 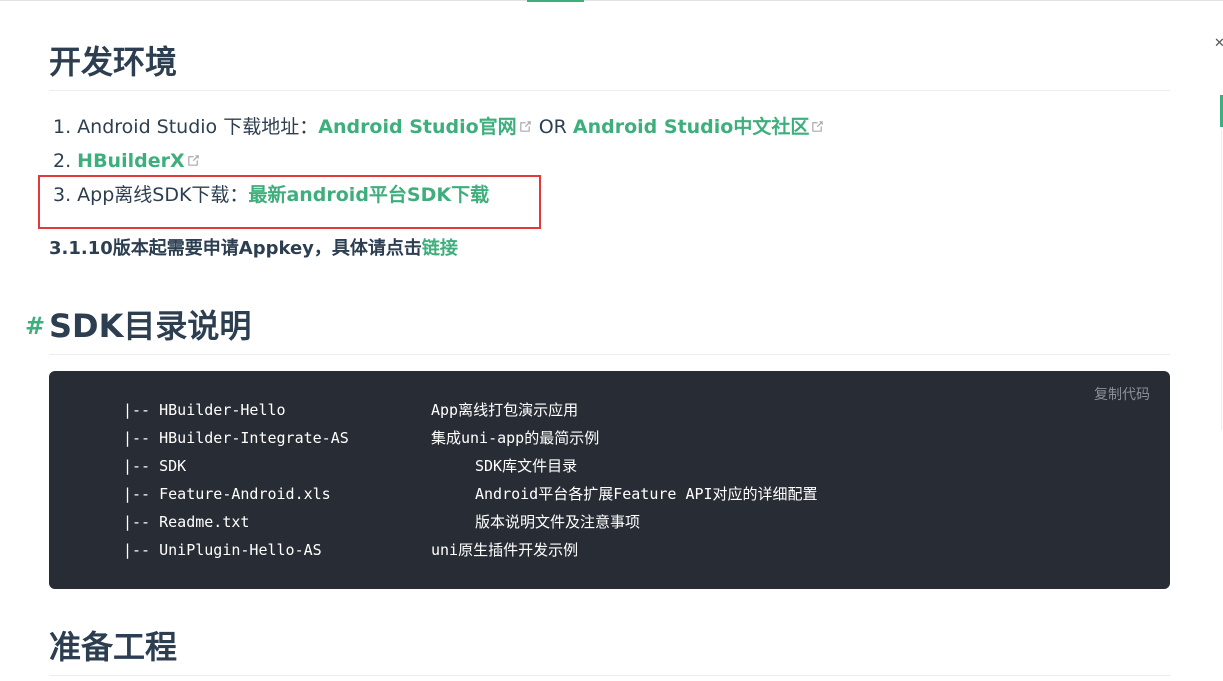 I want to click on code-line-path: |-- HBuilder-Integrate-AS, so click(x=236, y=438).